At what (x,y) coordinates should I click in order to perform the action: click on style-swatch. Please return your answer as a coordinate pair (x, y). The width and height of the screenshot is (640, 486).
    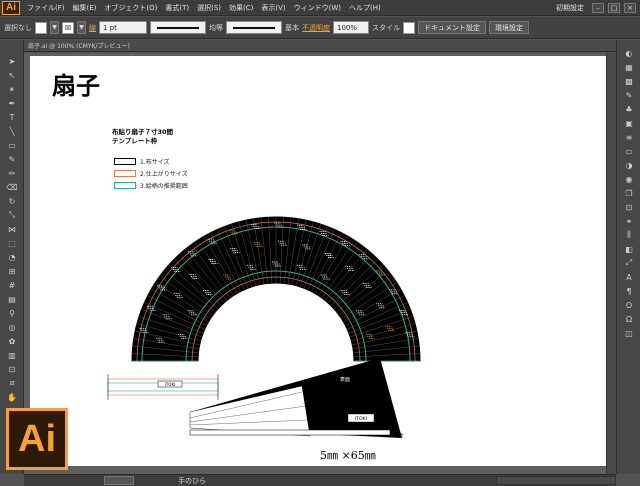
    Looking at the image, I should click on (409, 27).